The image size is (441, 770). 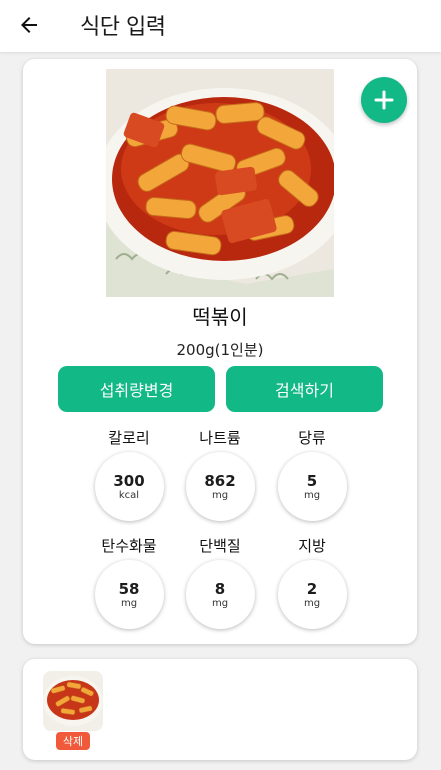 I want to click on nutrient-calories: 칼로리 300 kcal, so click(x=129, y=474).